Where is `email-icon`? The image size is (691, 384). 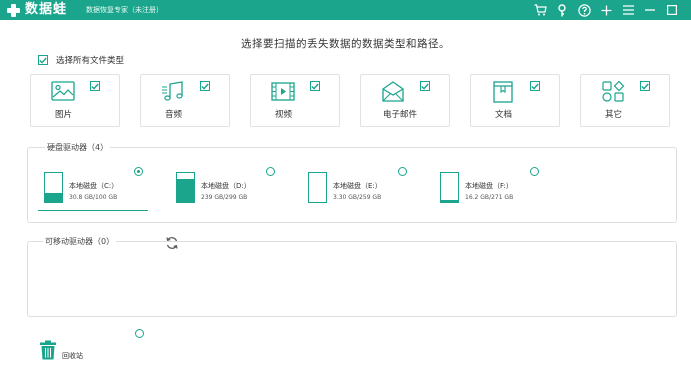 email-icon is located at coordinates (393, 92).